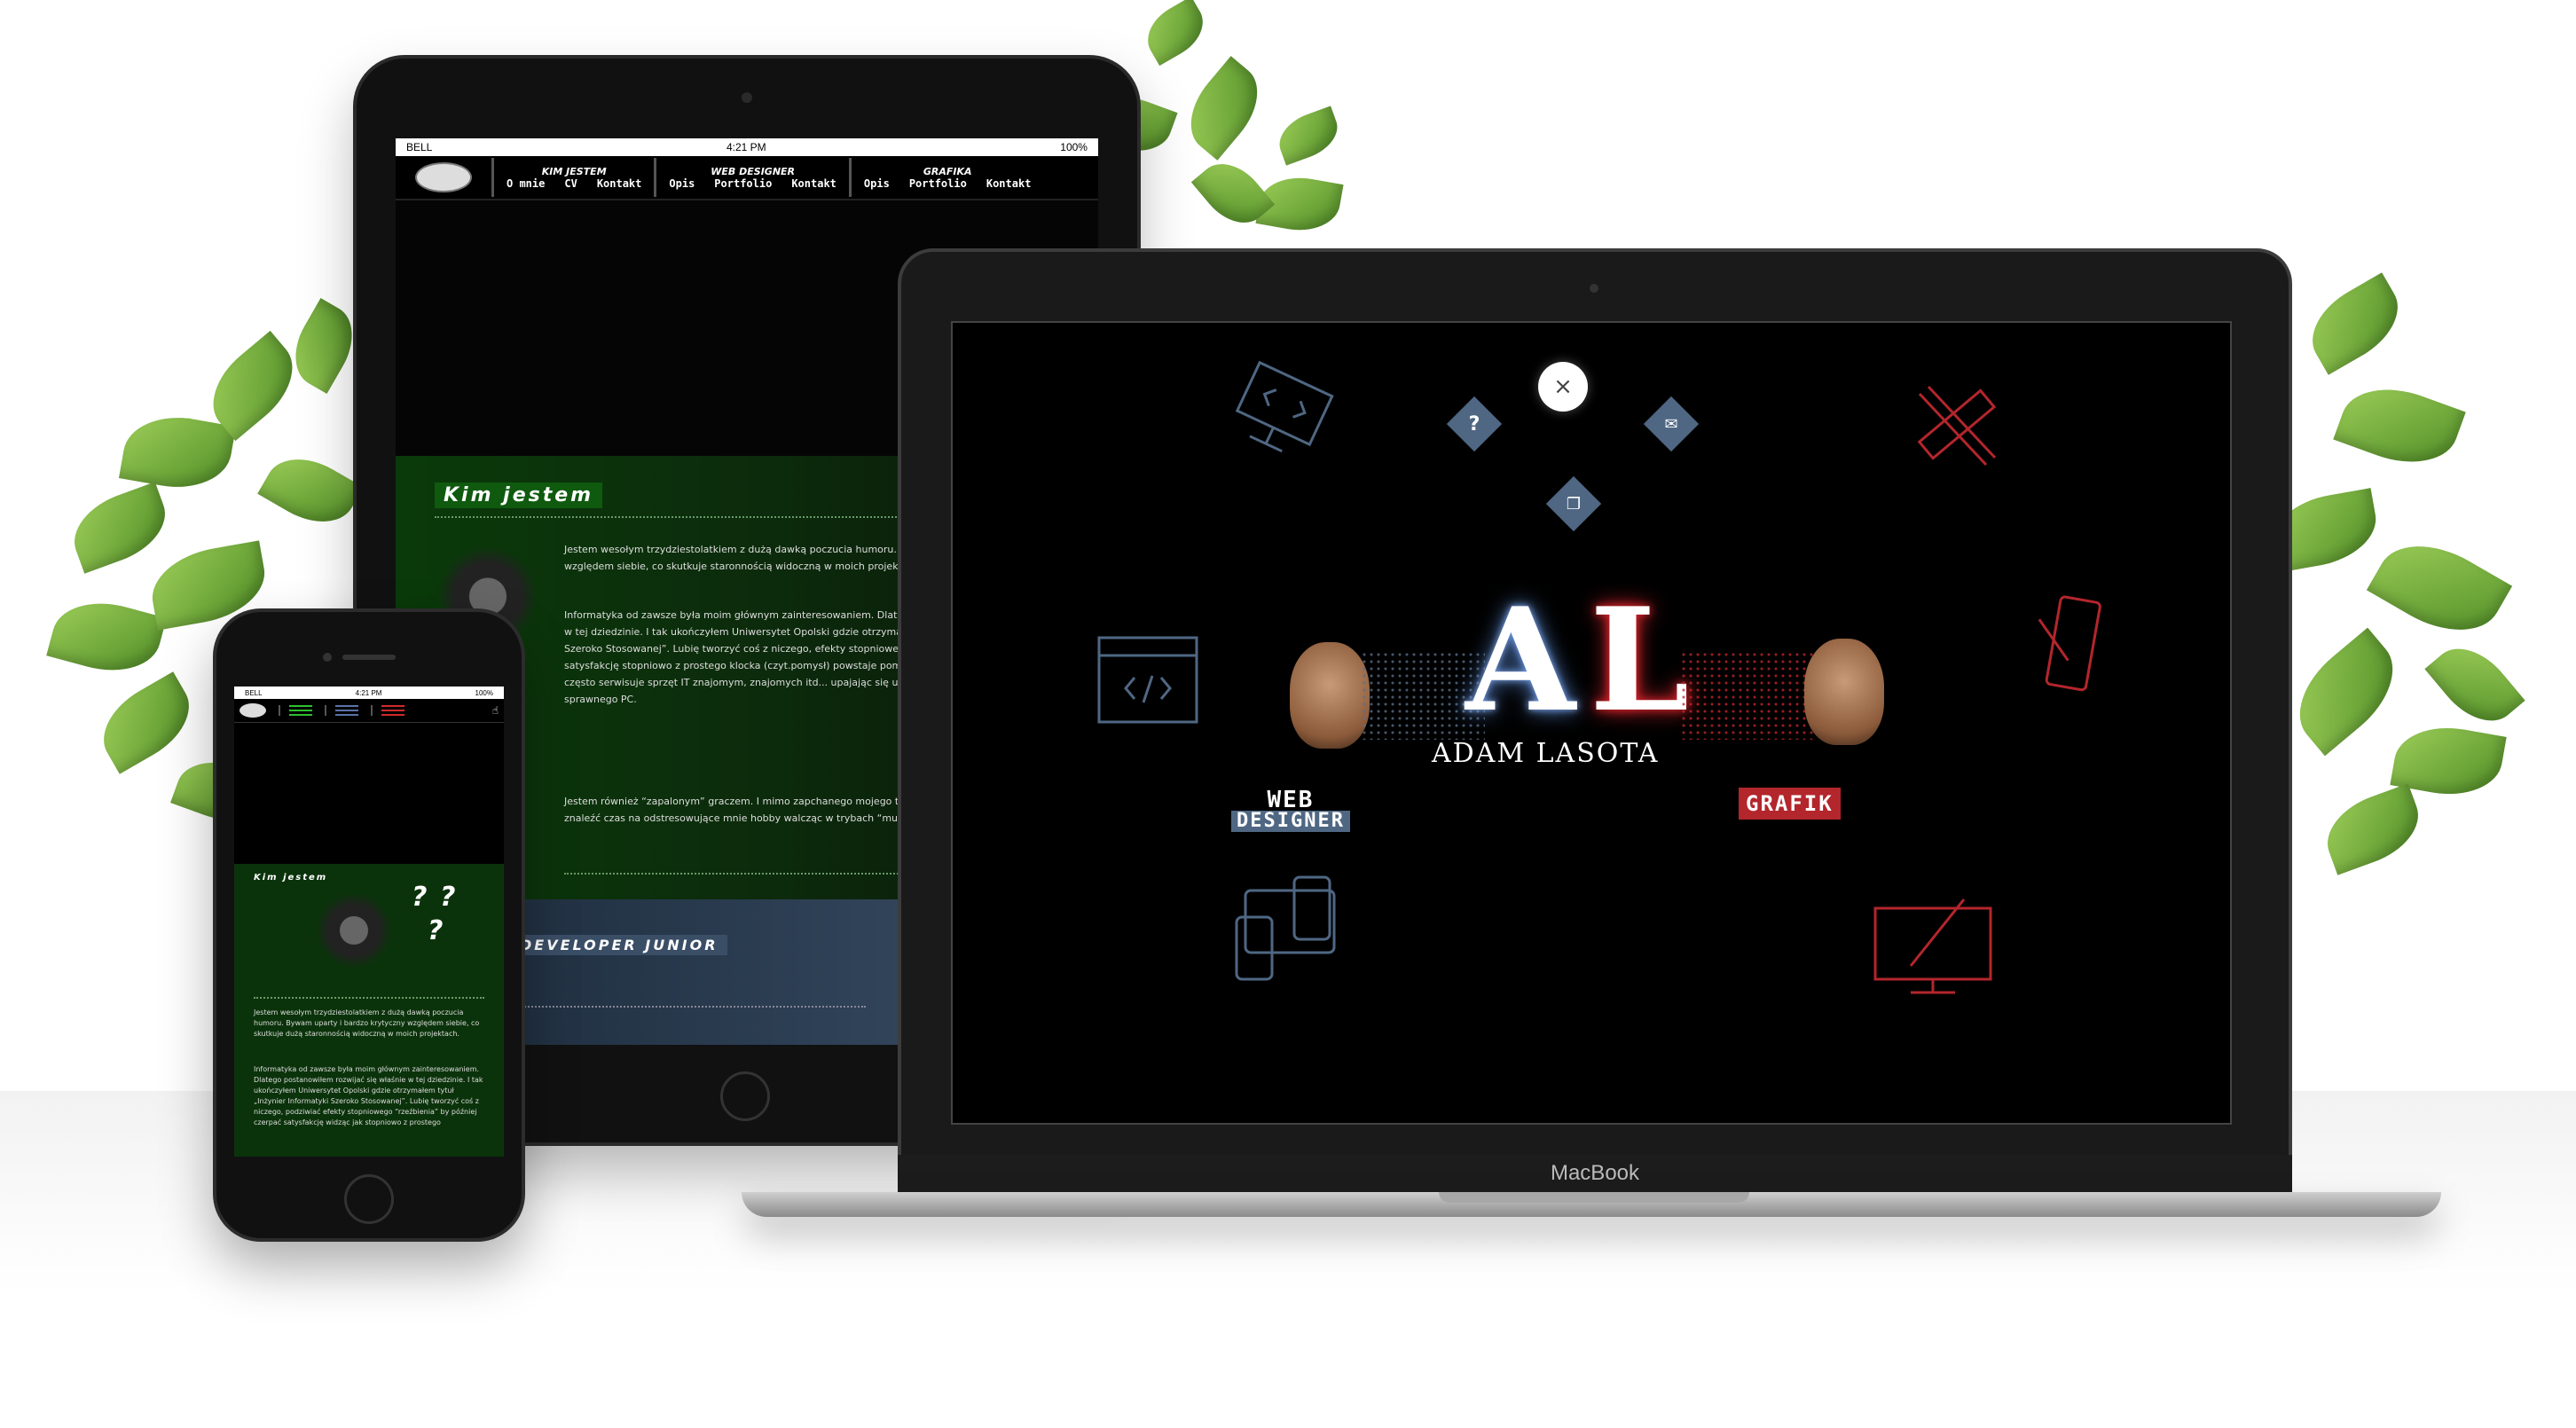 The height and width of the screenshot is (1428, 2576). I want to click on window-button: ❐, so click(1573, 503).